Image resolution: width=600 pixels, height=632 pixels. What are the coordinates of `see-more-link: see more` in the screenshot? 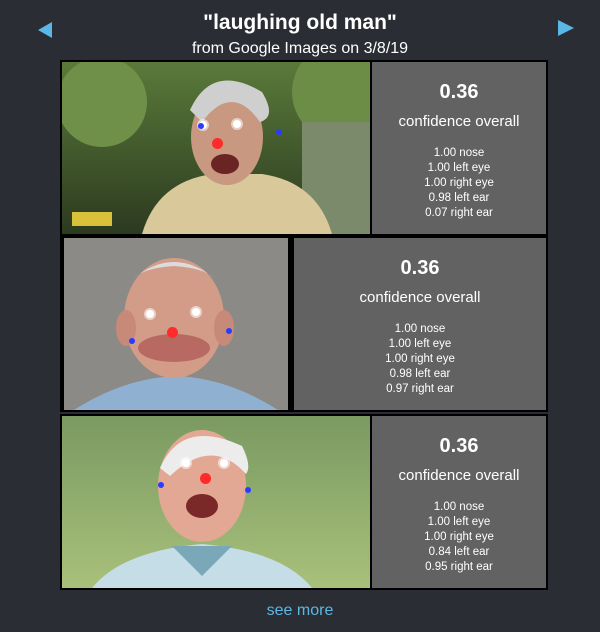 It's located at (300, 611).